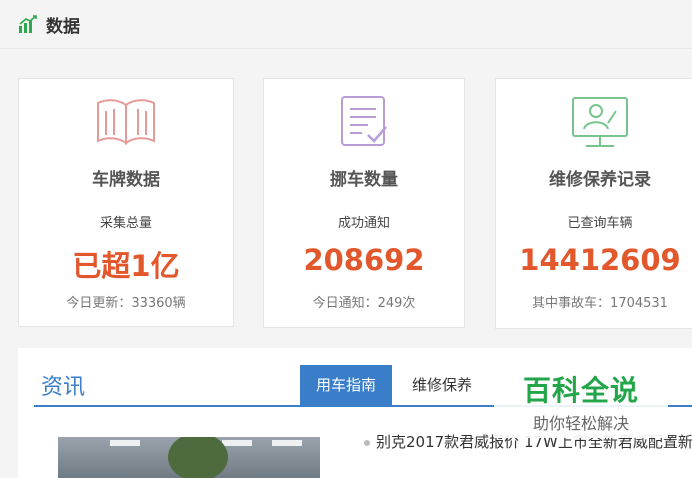 This screenshot has height=478, width=692. Describe the element at coordinates (593, 203) in the screenshot. I see `maintenance-record-card: 维修保养记录 已查询车辆 14412609 其中事故车：1704531` at that location.